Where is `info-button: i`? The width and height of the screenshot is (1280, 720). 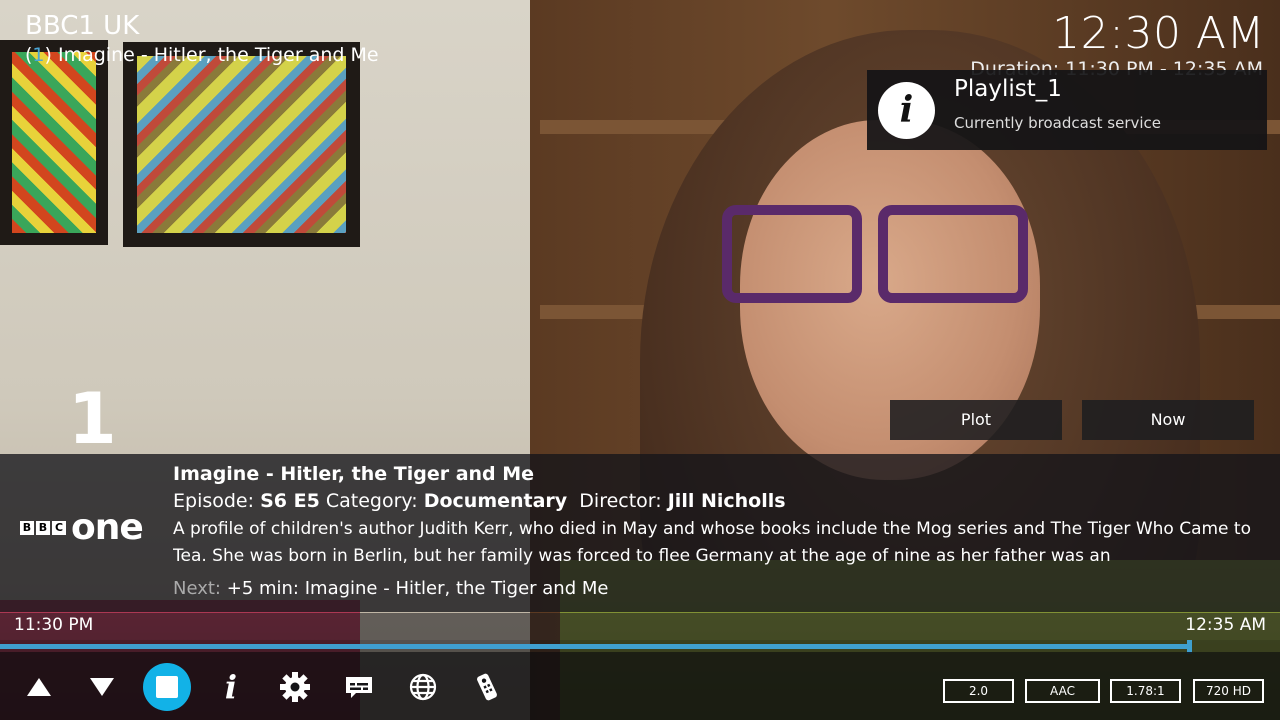
info-button: i is located at coordinates (231, 687).